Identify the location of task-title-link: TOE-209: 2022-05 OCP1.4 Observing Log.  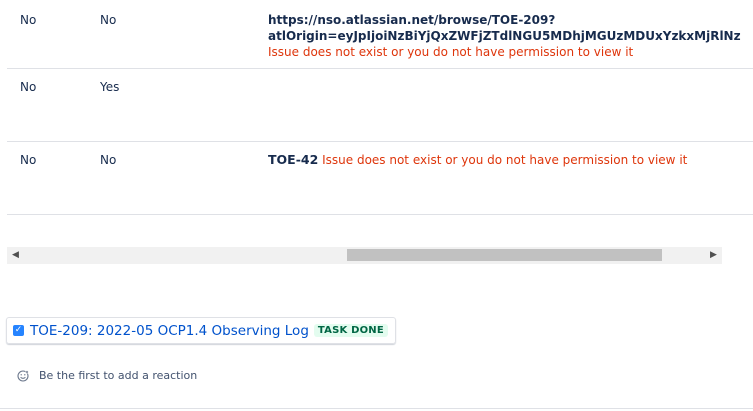
(169, 331).